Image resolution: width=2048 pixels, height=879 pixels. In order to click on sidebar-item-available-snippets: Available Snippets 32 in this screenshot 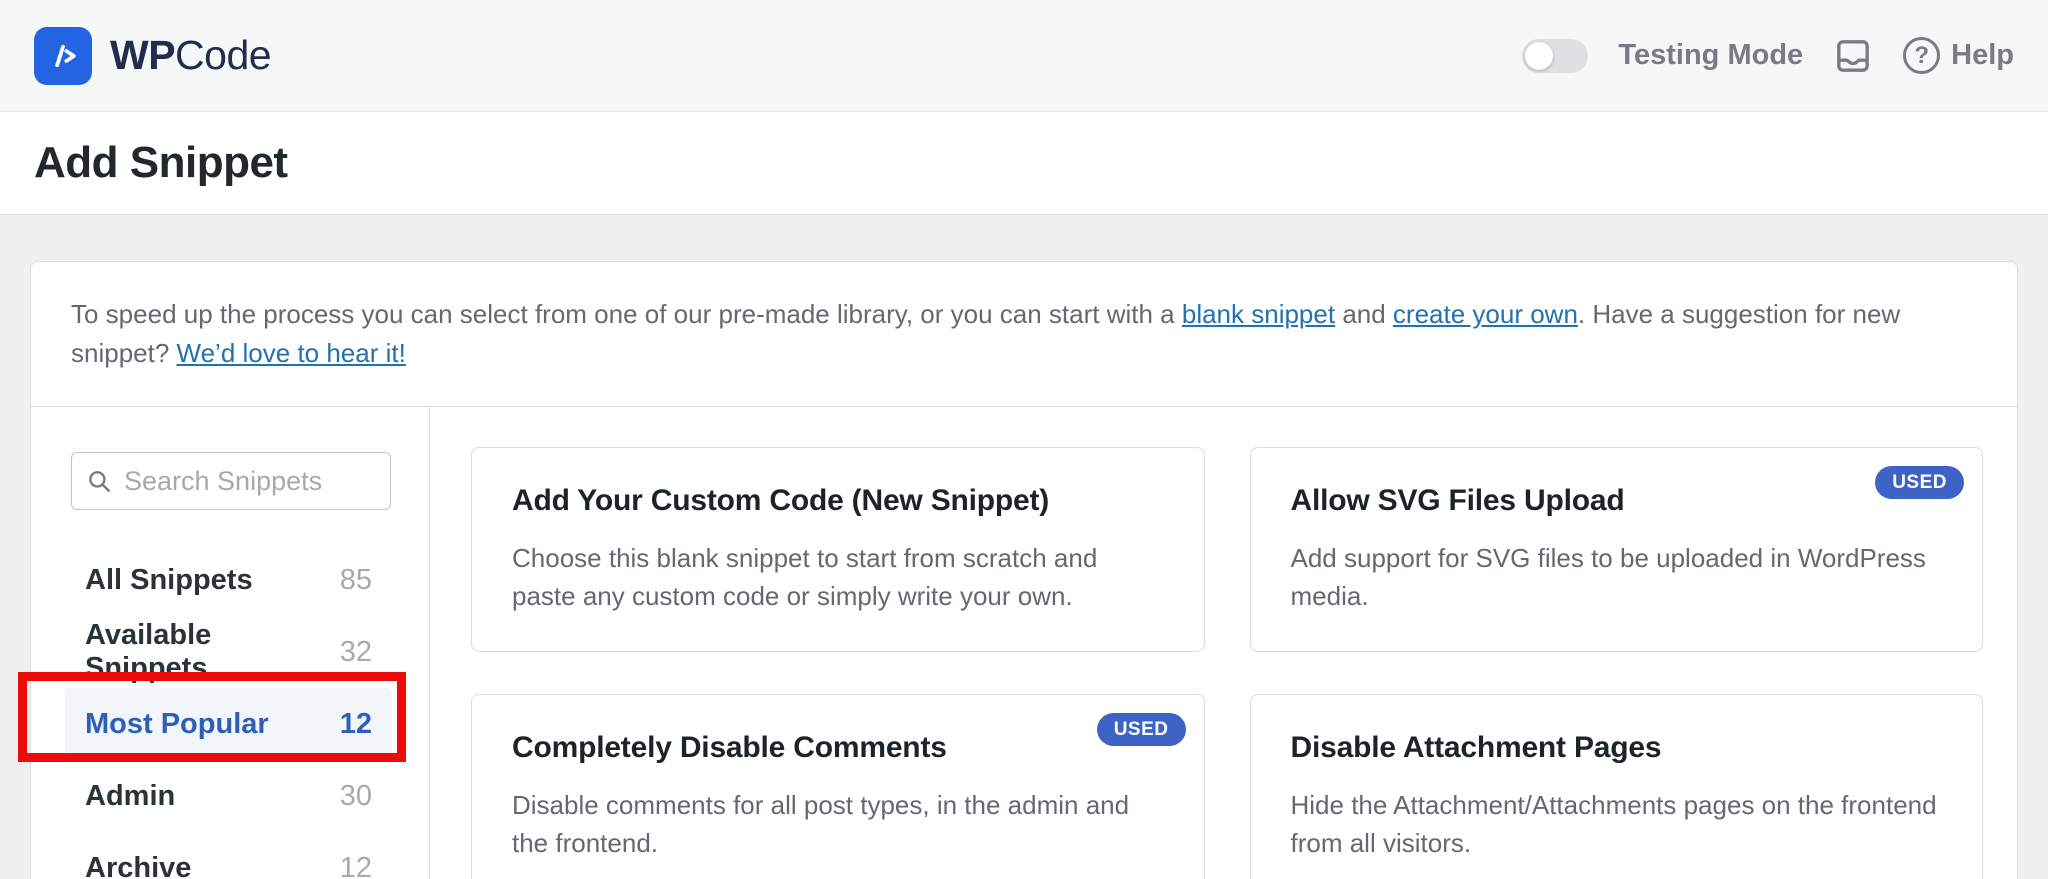, I will do `click(228, 652)`.